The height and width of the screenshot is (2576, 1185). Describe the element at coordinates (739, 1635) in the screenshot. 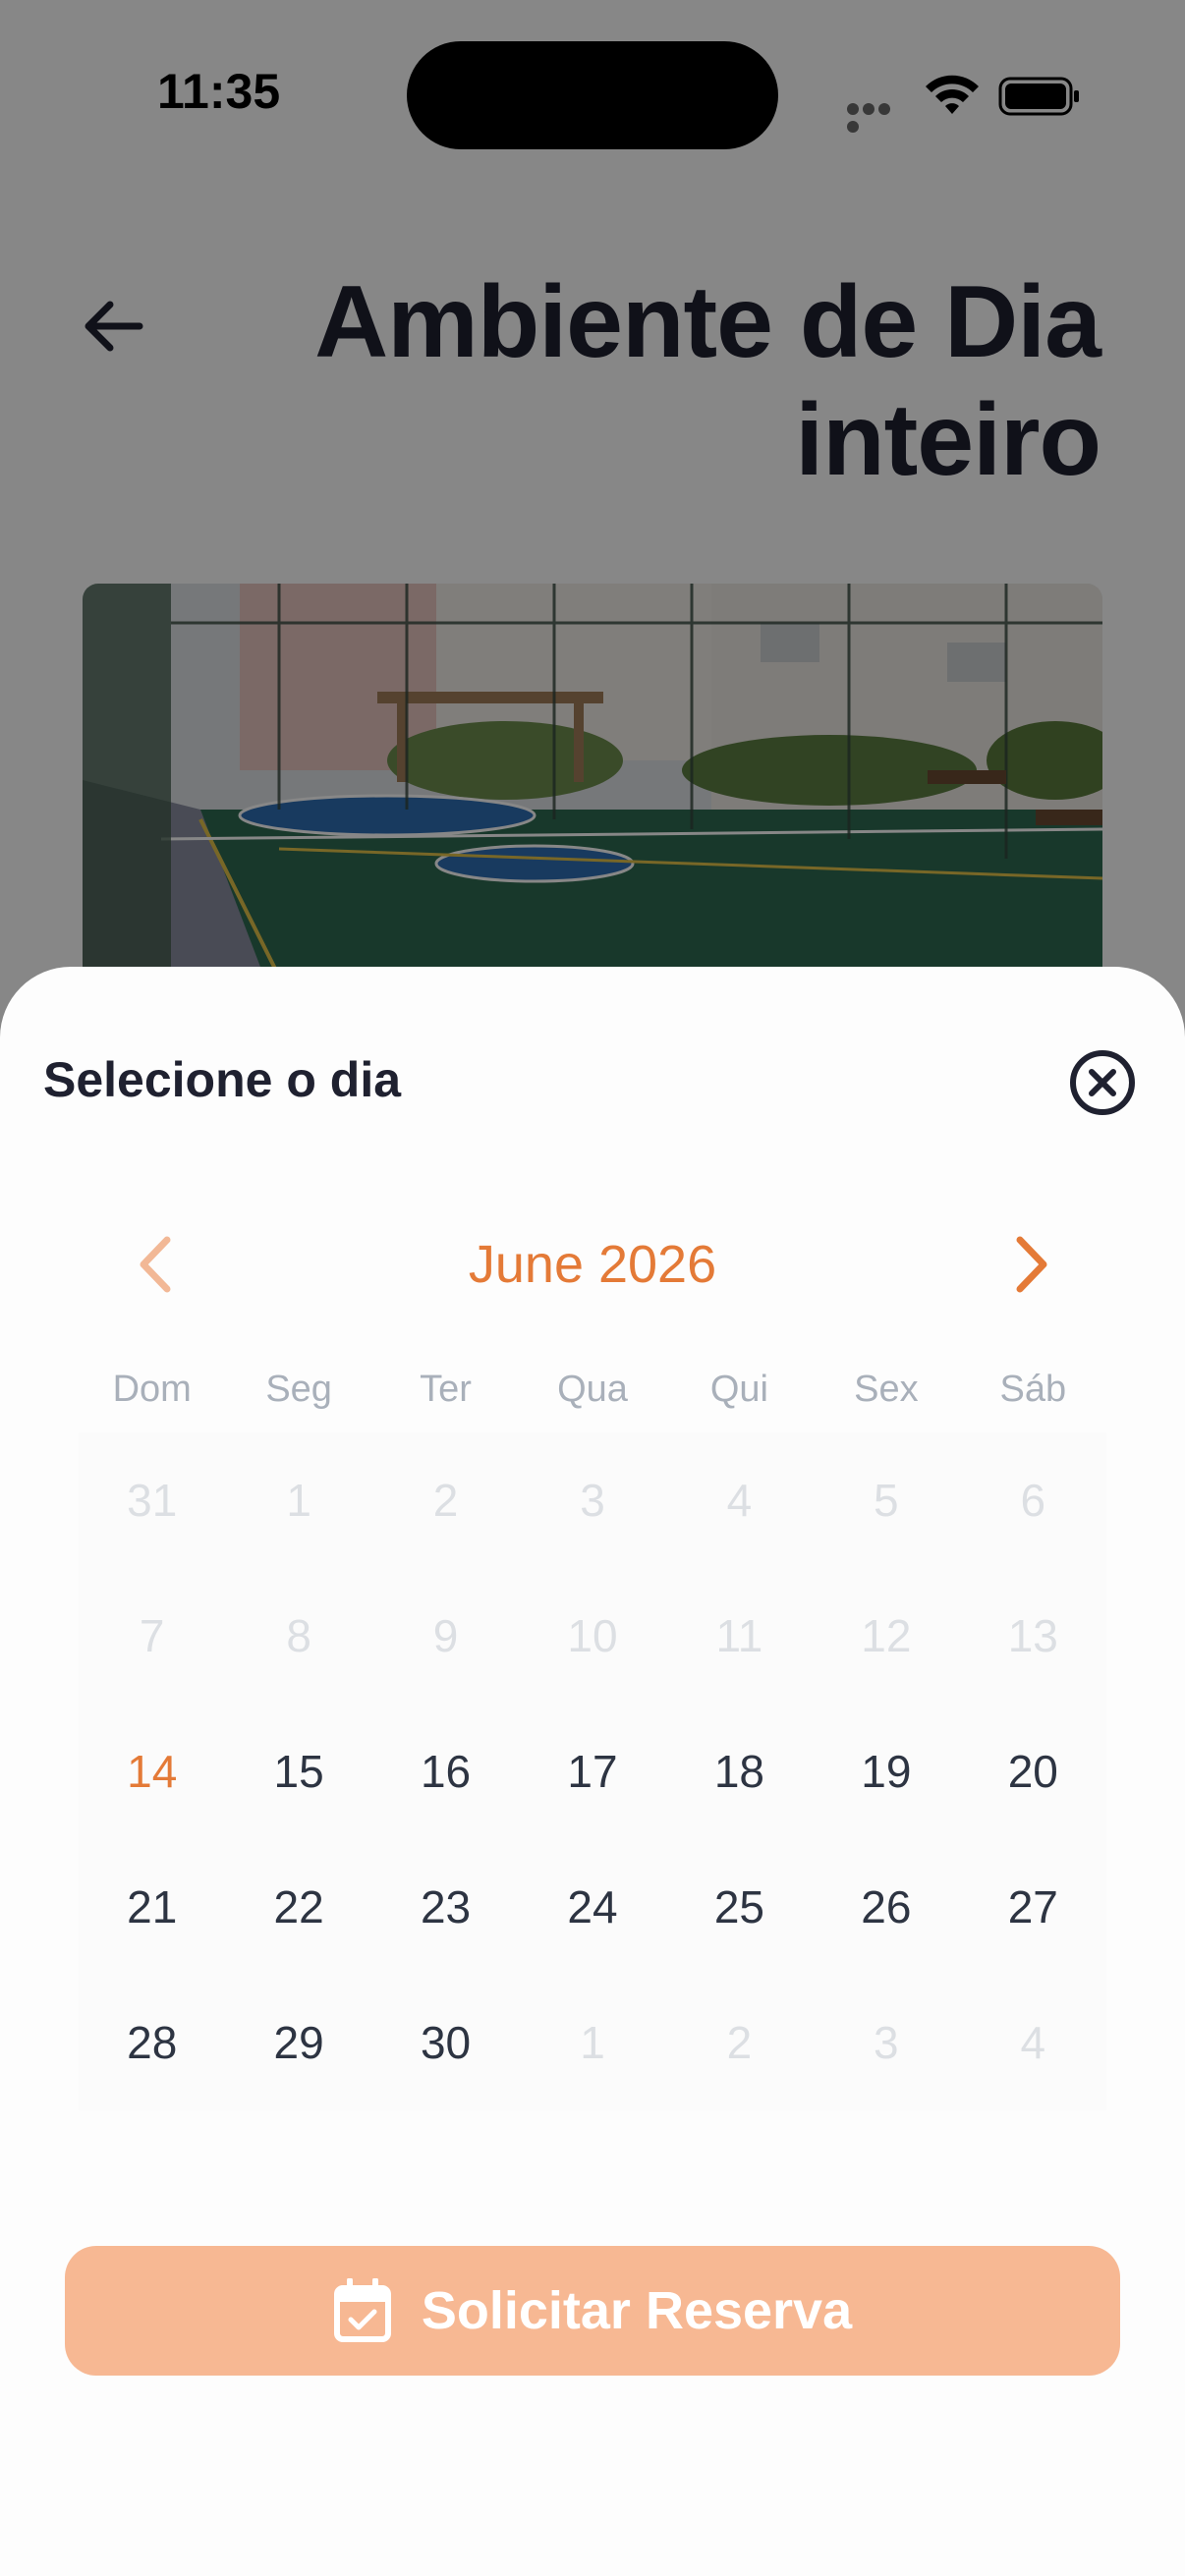

I see `calendar-day-disabled: 11` at that location.